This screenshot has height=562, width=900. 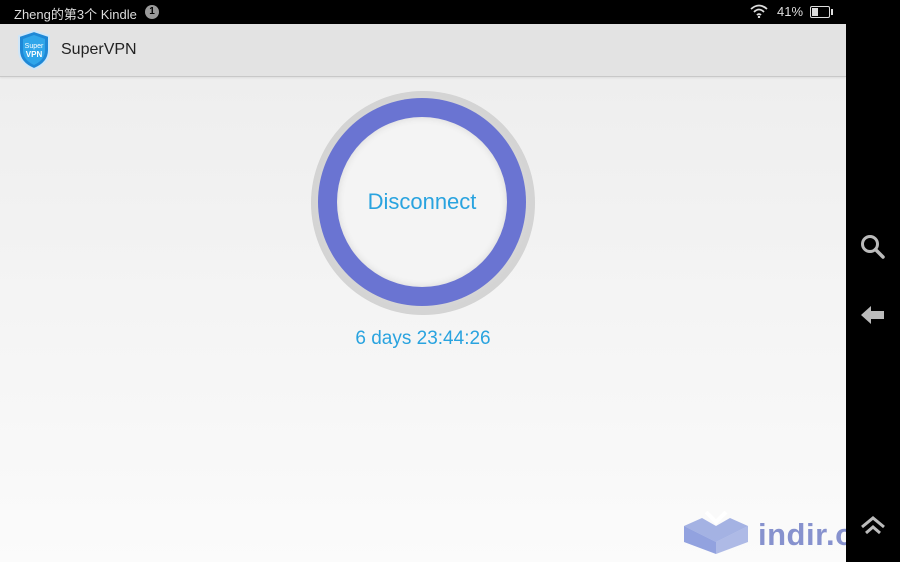 I want to click on battery-percent: 41%, so click(x=790, y=11).